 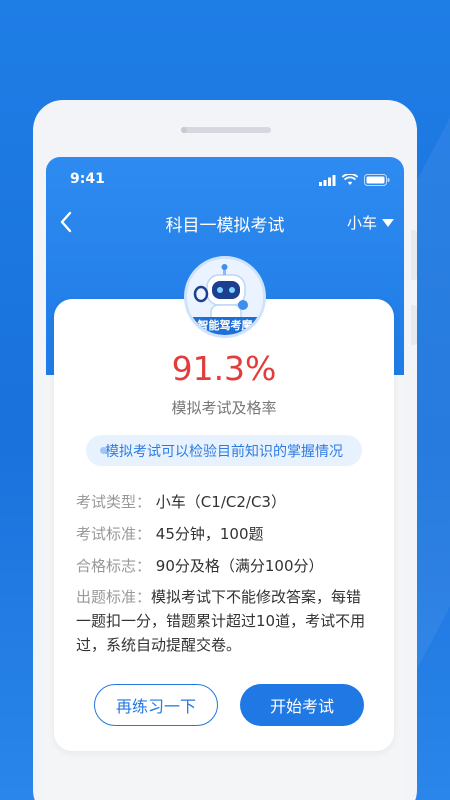 I want to click on battery-icon, so click(x=377, y=180).